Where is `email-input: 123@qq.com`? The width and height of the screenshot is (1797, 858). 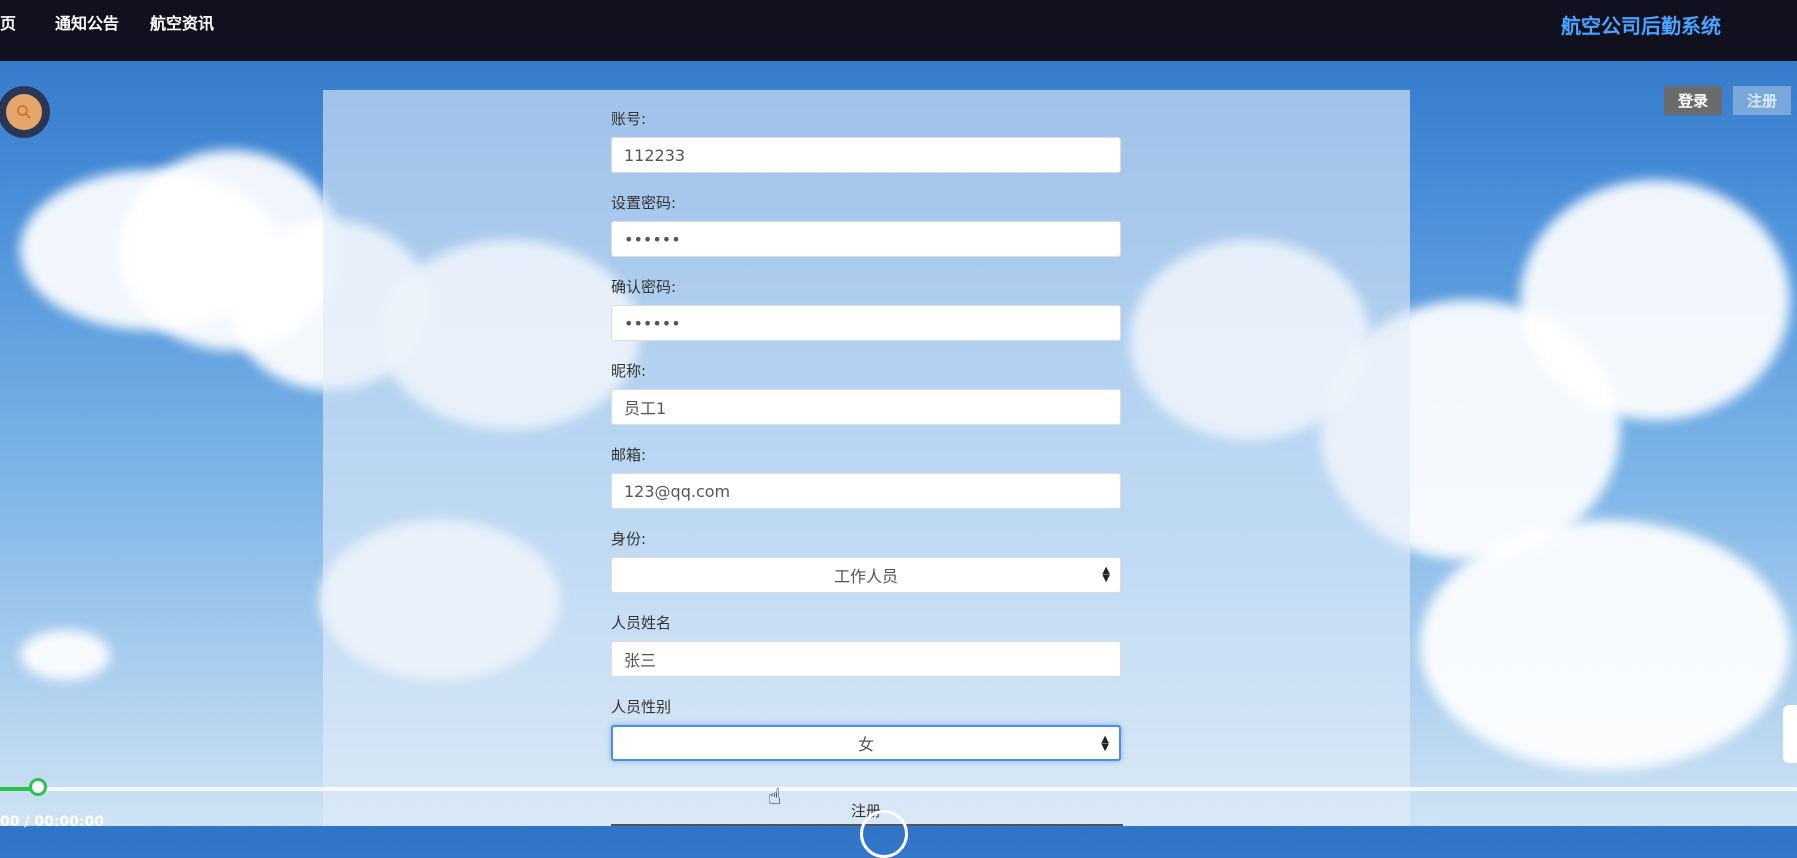
email-input: 123@qq.com is located at coordinates (866, 491).